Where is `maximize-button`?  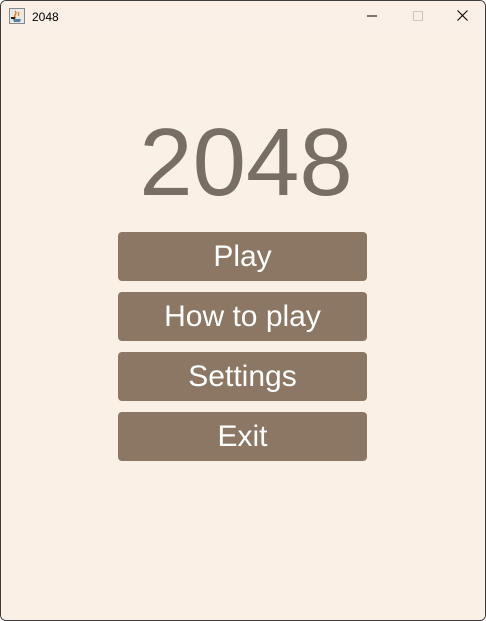 maximize-button is located at coordinates (418, 16).